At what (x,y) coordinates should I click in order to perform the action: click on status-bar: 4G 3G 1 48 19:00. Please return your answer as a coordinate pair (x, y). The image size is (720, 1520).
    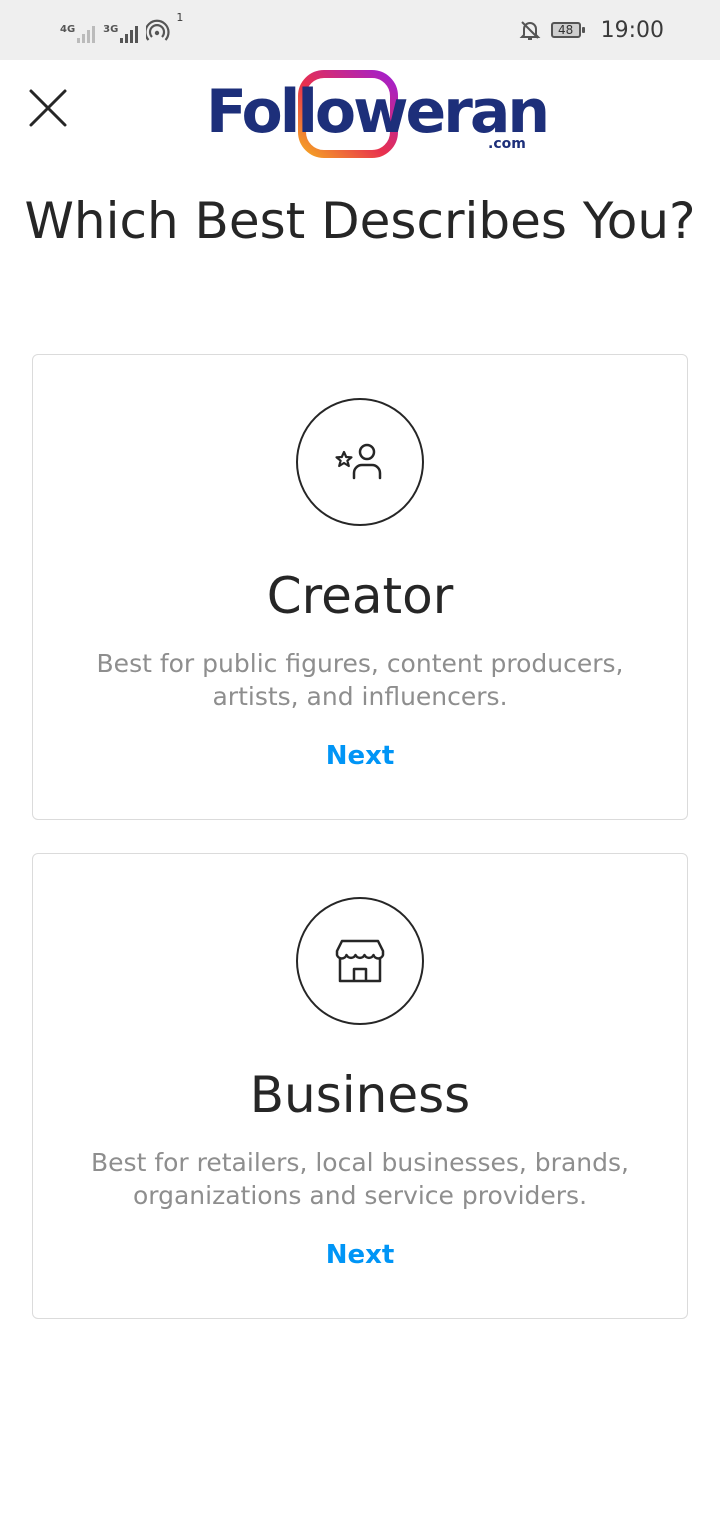
    Looking at the image, I should click on (360, 30).